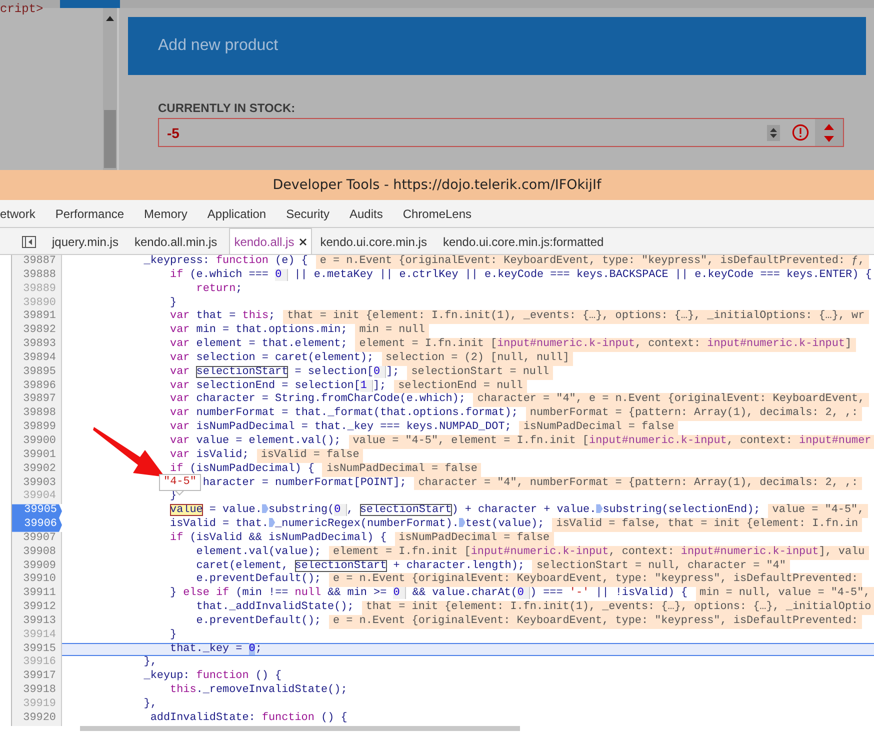 The width and height of the screenshot is (874, 732). What do you see at coordinates (800, 132) in the screenshot?
I see `error-icon` at bounding box center [800, 132].